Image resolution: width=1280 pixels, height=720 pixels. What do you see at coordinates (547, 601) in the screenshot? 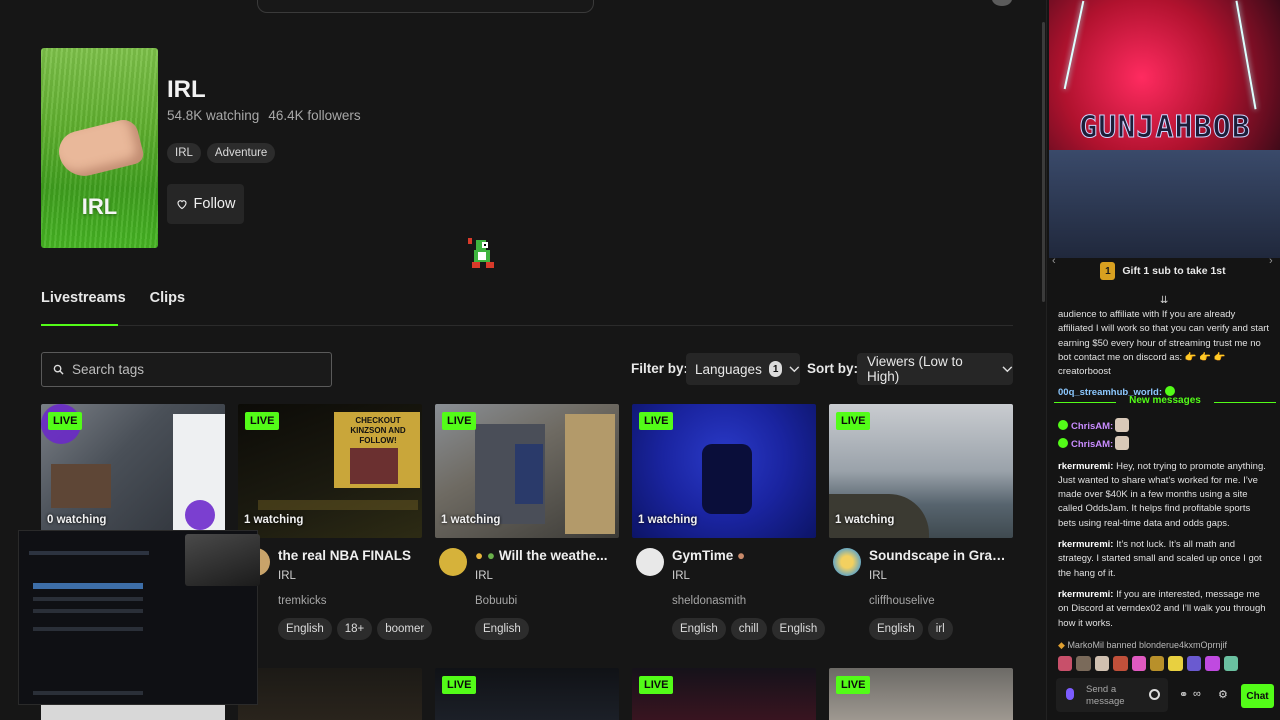
I see `streamer-name: Bobuubi` at bounding box center [547, 601].